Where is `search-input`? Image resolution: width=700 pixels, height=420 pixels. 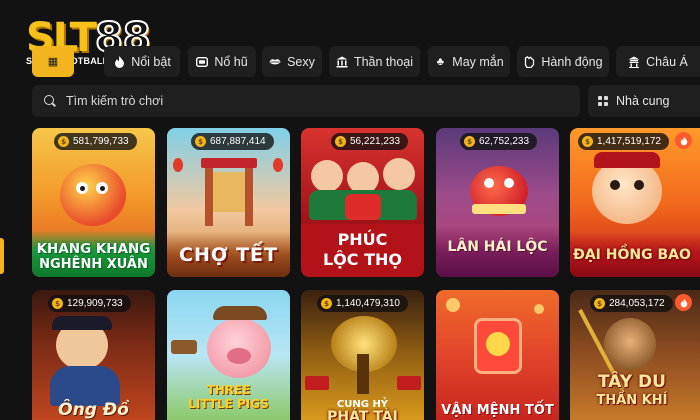 search-input is located at coordinates (306, 101).